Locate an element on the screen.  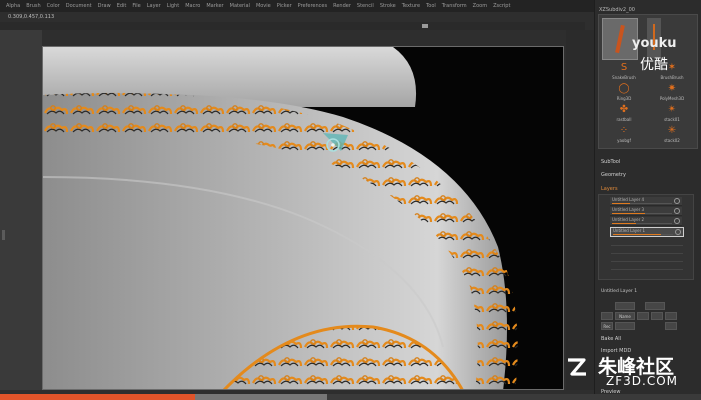
brush-label: SnakeBrush is located at coordinates (624, 77).